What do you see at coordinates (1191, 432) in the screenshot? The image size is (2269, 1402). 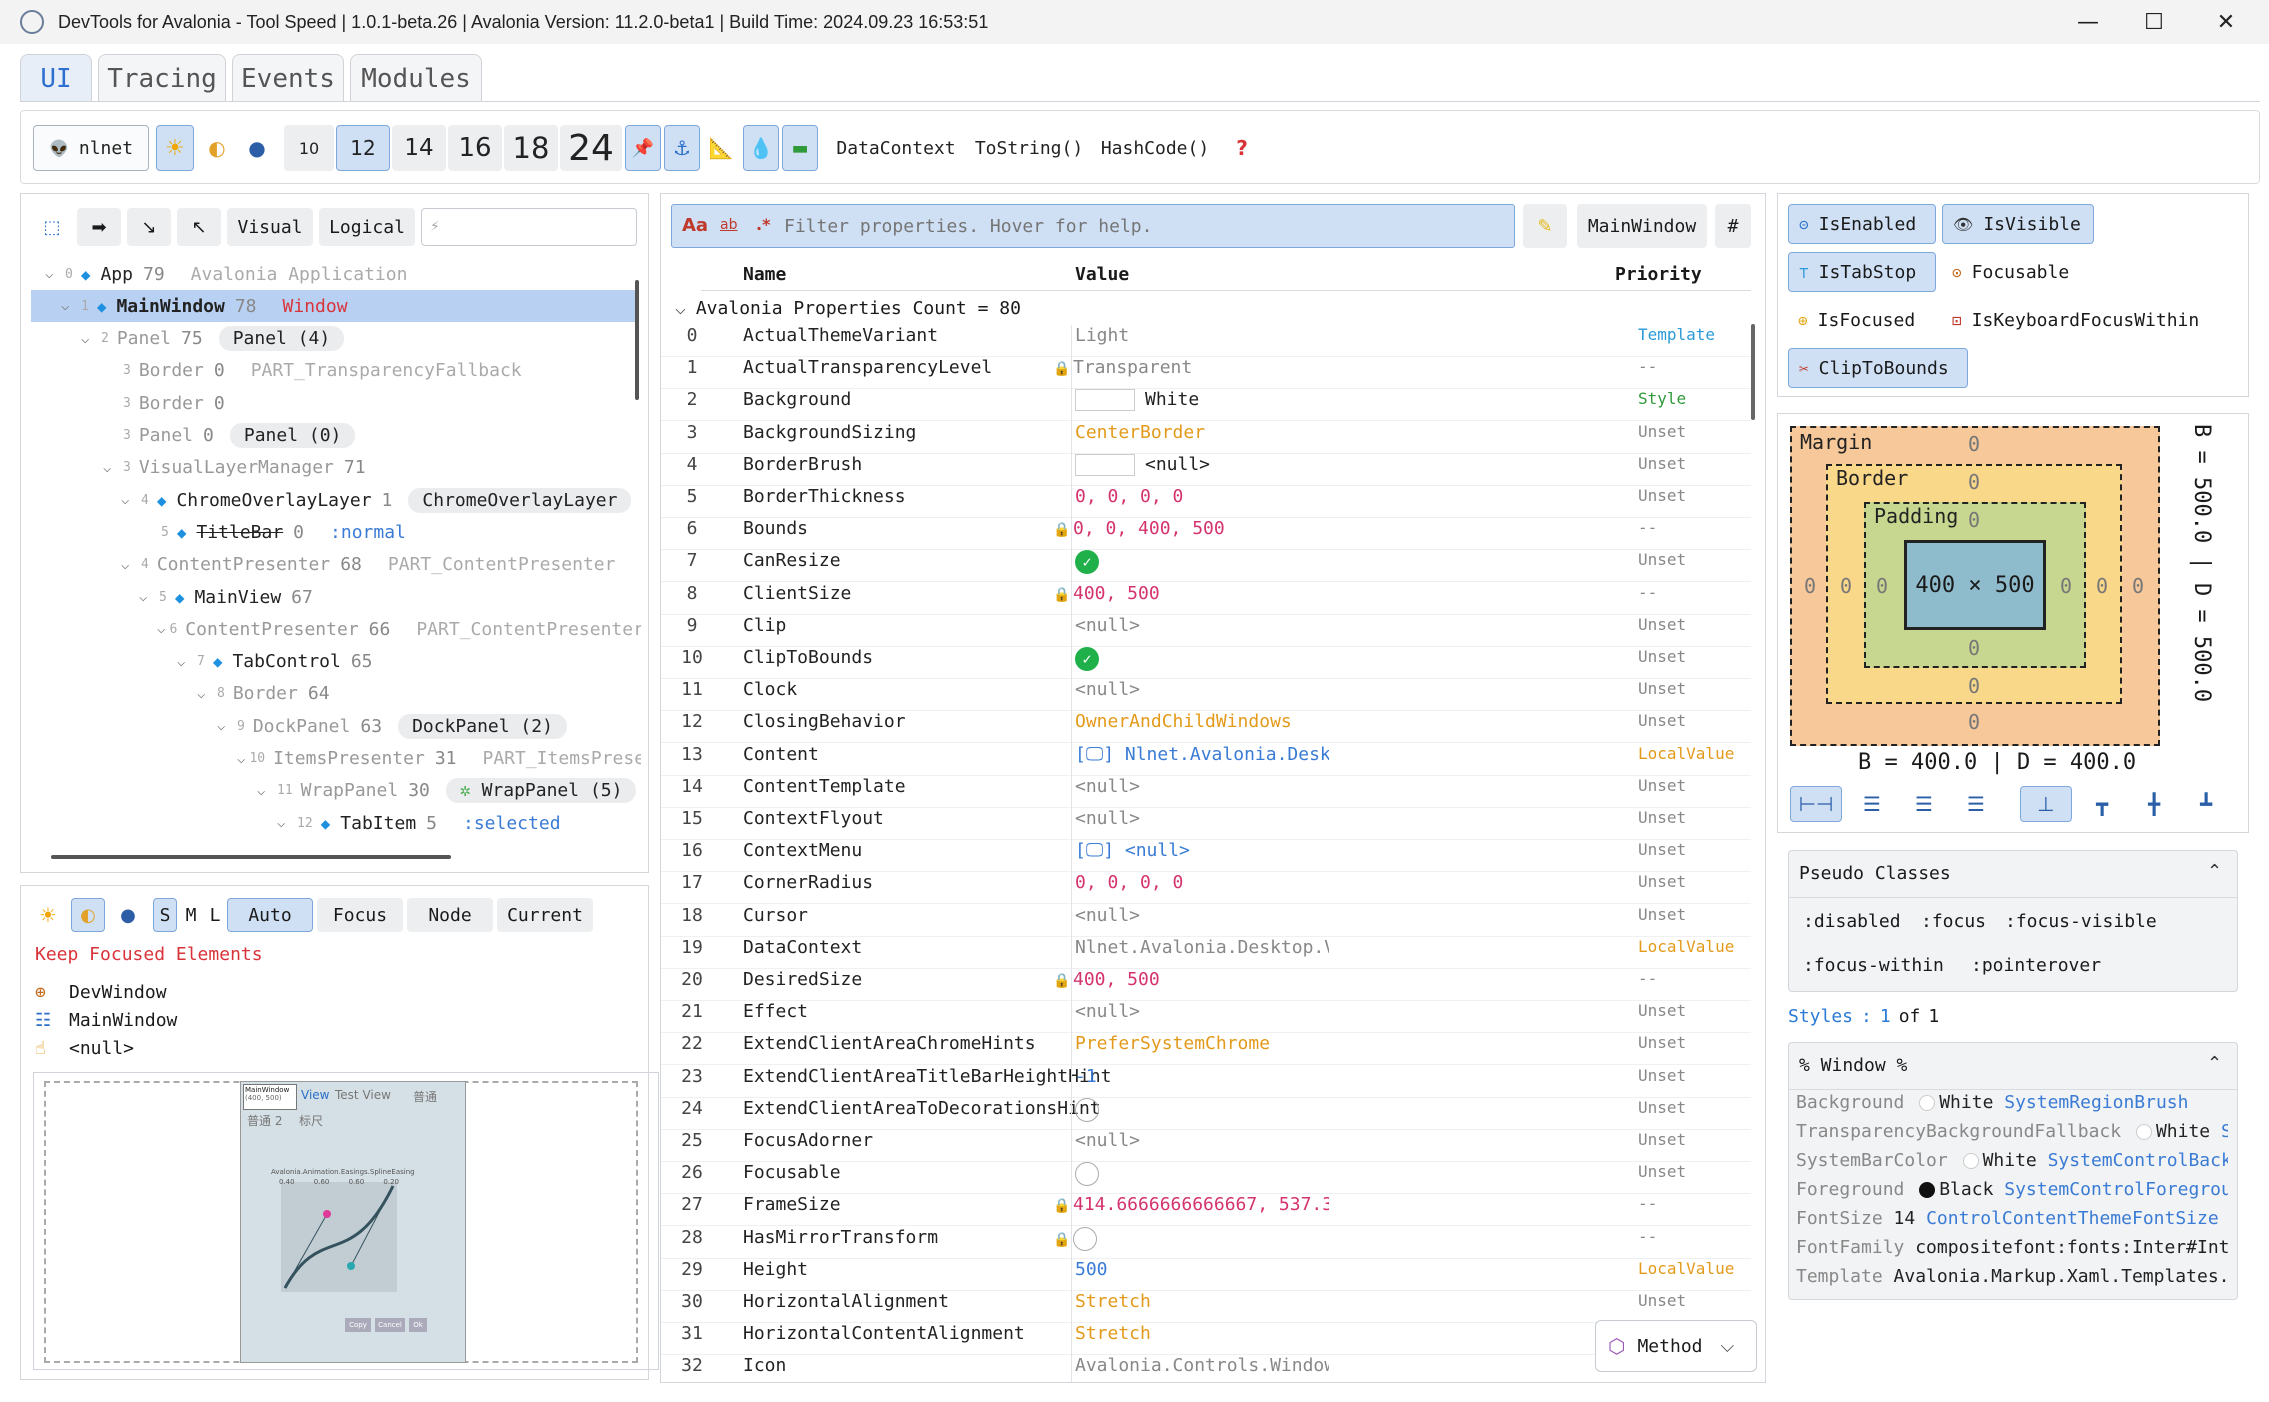 I see `property-value: CenterBorder` at bounding box center [1191, 432].